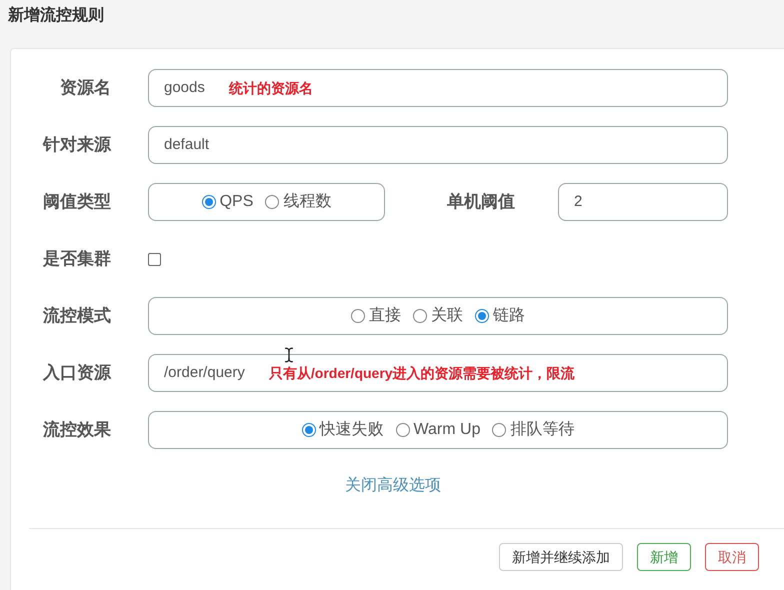  I want to click on field-label: 是否集群, so click(76, 259).